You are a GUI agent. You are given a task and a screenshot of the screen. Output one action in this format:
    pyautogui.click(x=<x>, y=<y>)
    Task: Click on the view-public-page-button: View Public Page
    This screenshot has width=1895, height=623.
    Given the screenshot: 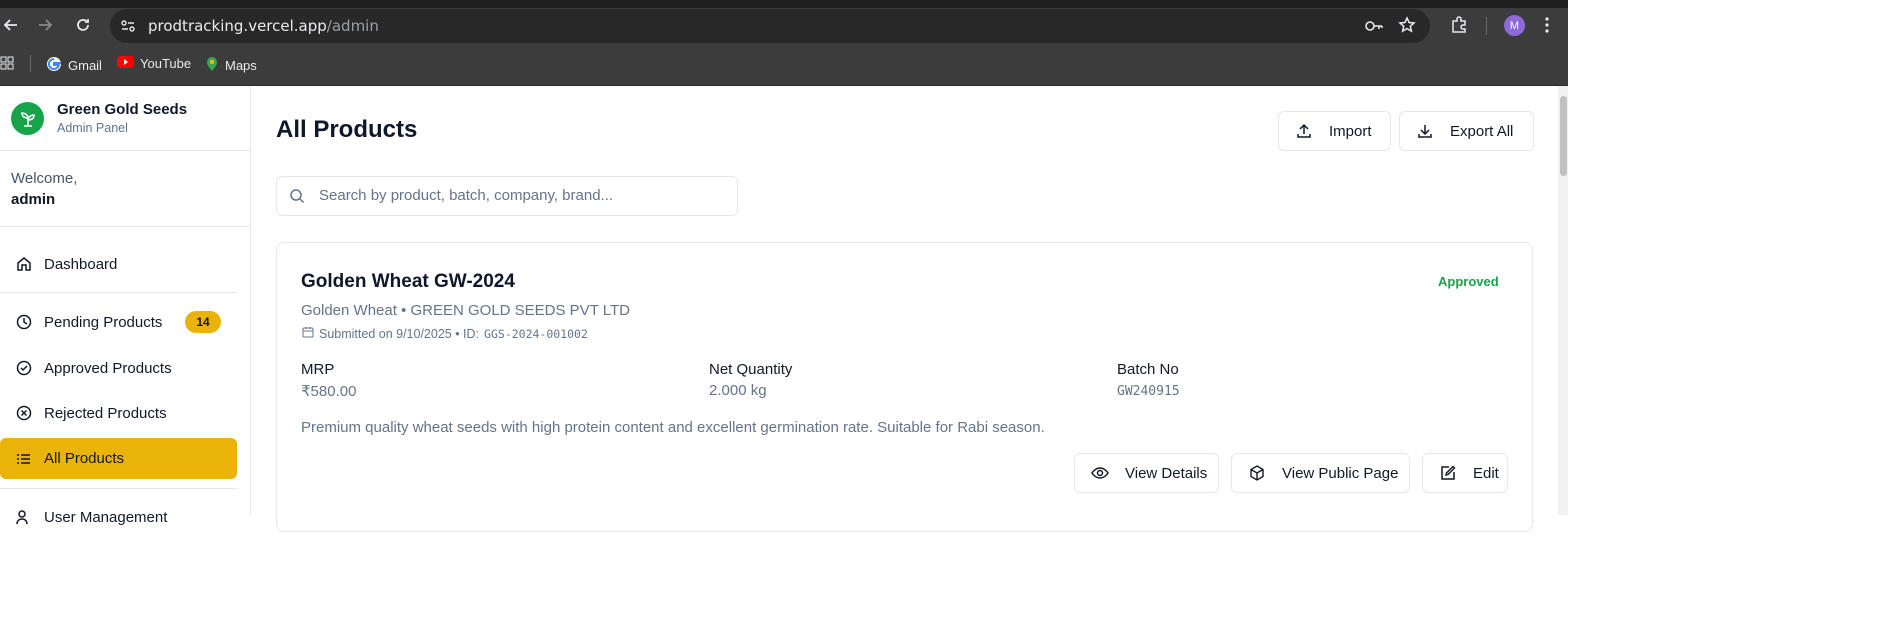 What is the action you would take?
    pyautogui.click(x=1320, y=473)
    